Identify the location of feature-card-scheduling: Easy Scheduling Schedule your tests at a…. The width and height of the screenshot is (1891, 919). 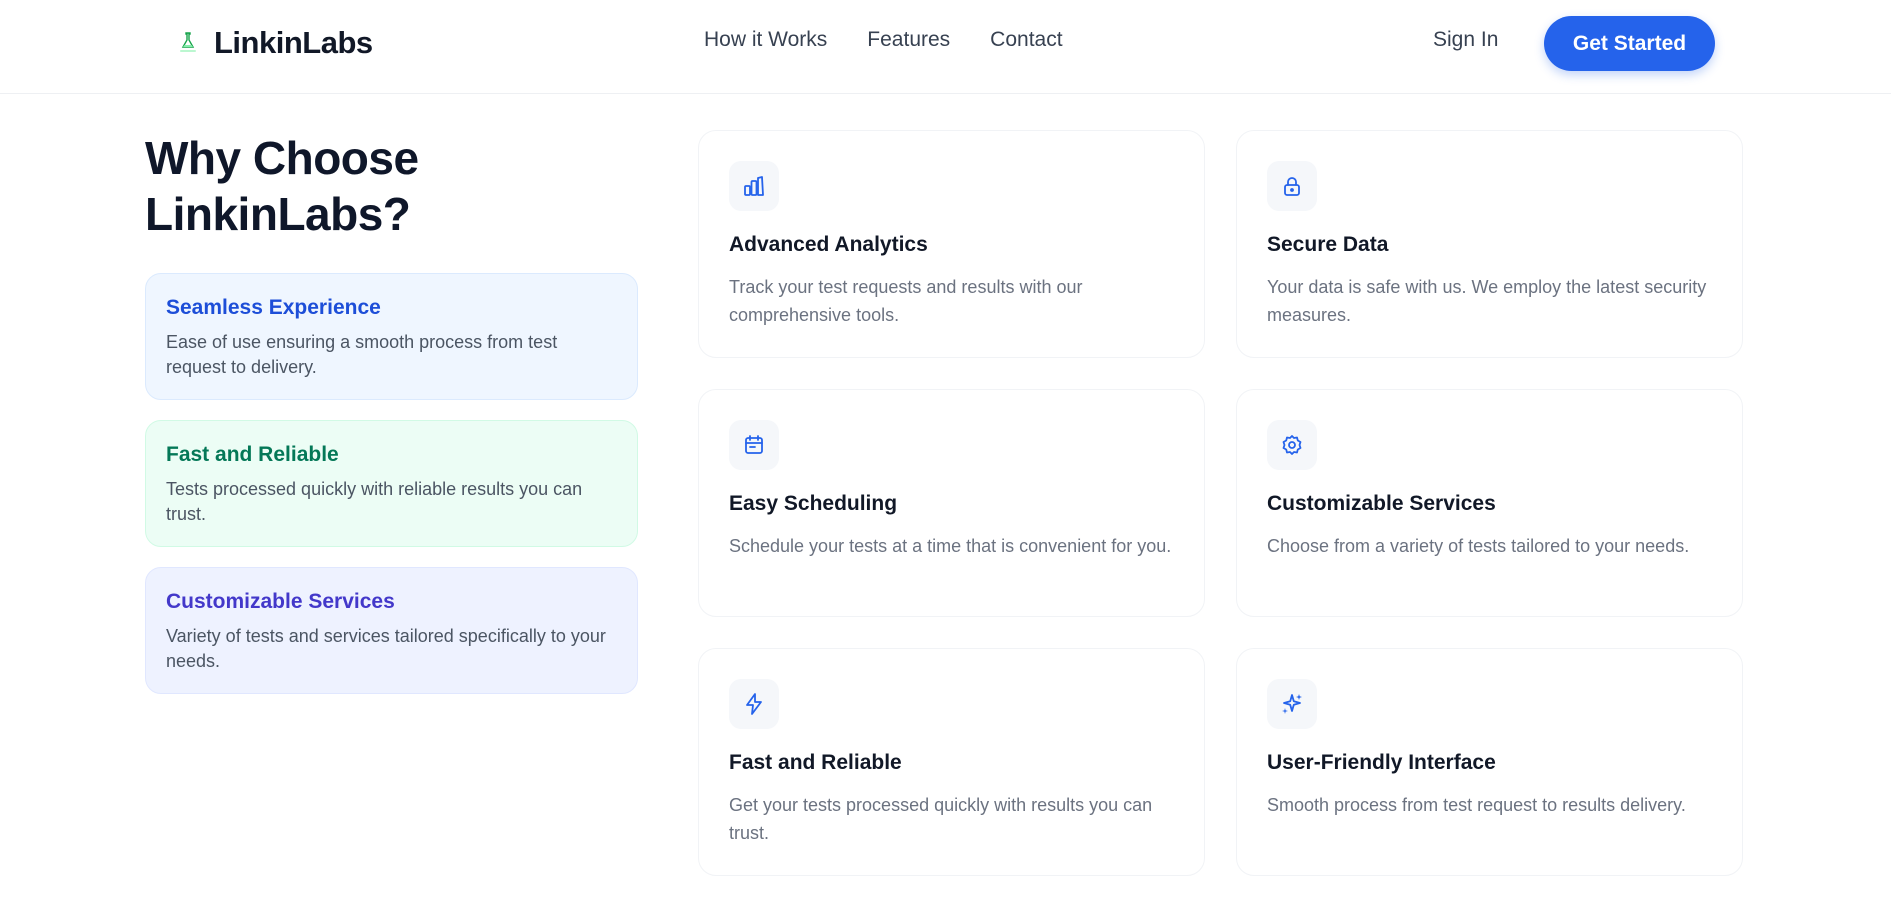
(951, 503).